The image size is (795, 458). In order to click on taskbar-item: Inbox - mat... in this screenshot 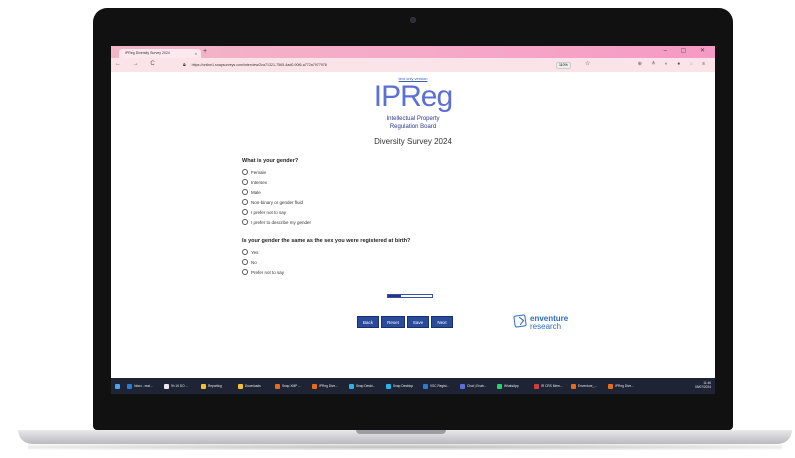, I will do `click(140, 386)`.